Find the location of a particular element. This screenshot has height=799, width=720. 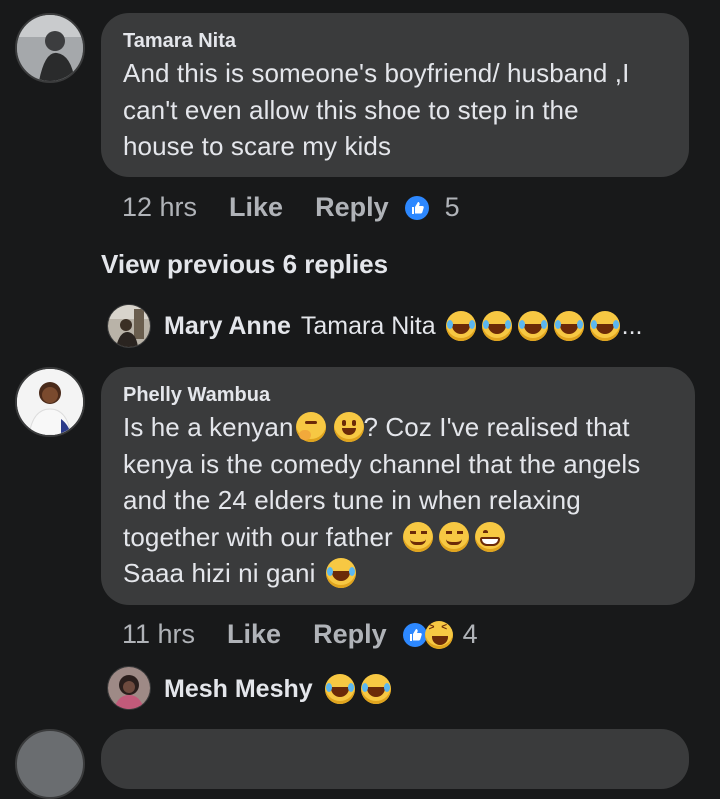

laughing-icon is located at coordinates (438, 634).